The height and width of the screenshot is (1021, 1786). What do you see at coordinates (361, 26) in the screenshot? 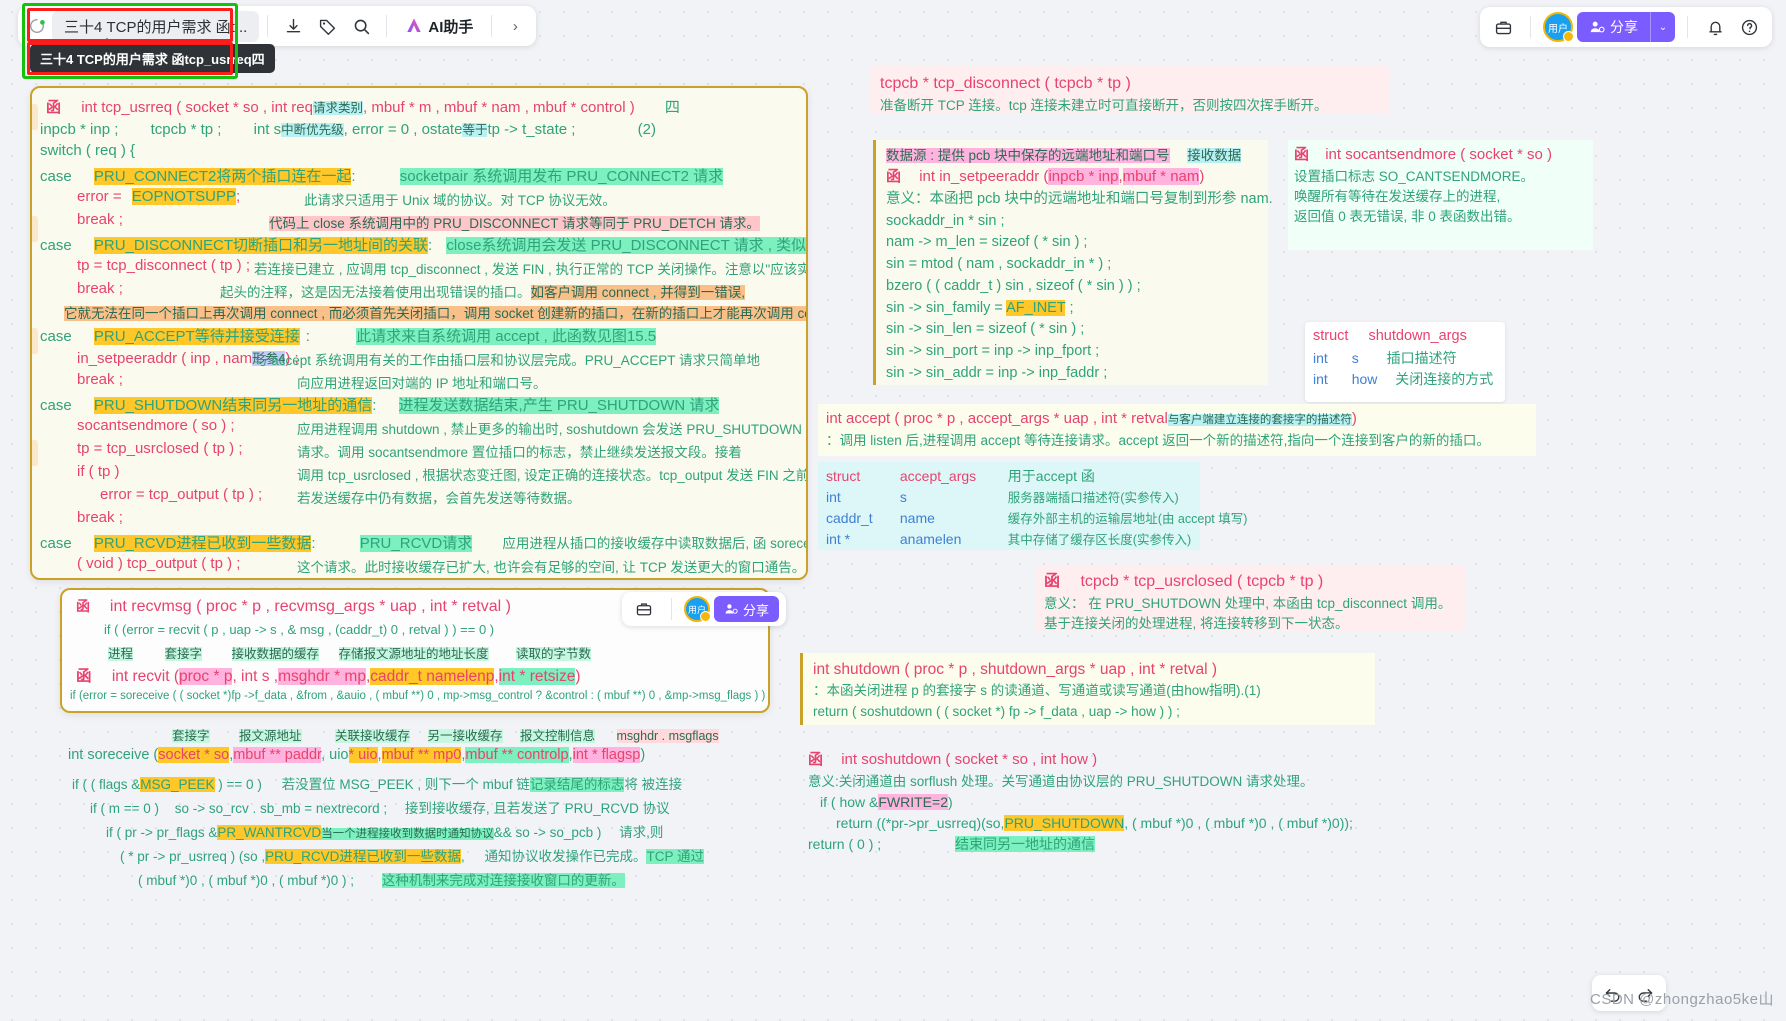
I see `search-icon` at bounding box center [361, 26].